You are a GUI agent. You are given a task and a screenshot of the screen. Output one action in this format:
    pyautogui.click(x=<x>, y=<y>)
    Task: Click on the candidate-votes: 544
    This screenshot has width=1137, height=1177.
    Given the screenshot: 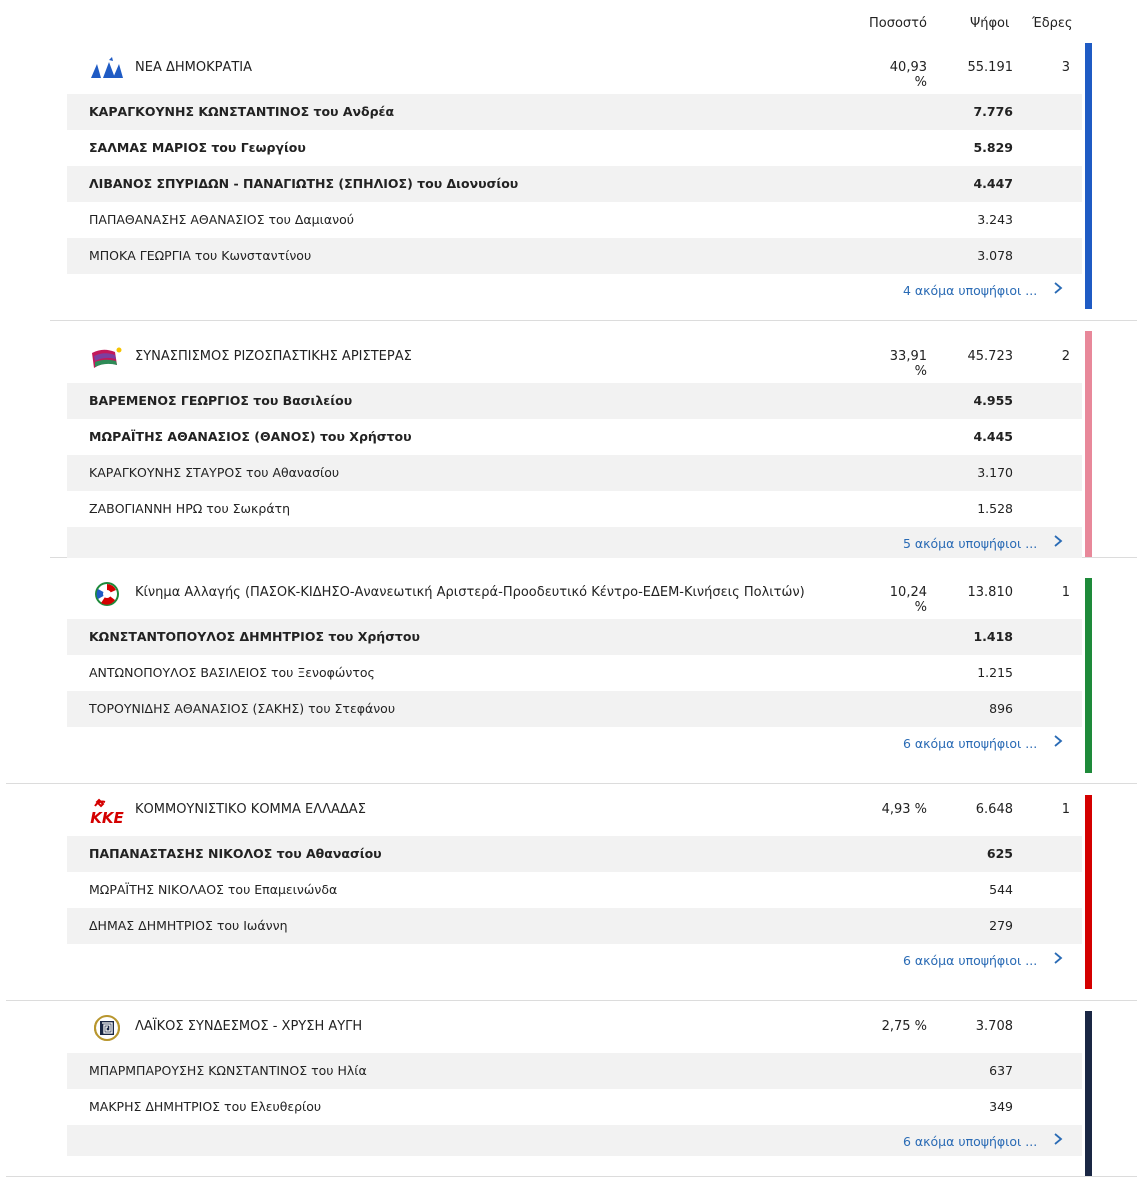 What is the action you would take?
    pyautogui.click(x=1001, y=889)
    